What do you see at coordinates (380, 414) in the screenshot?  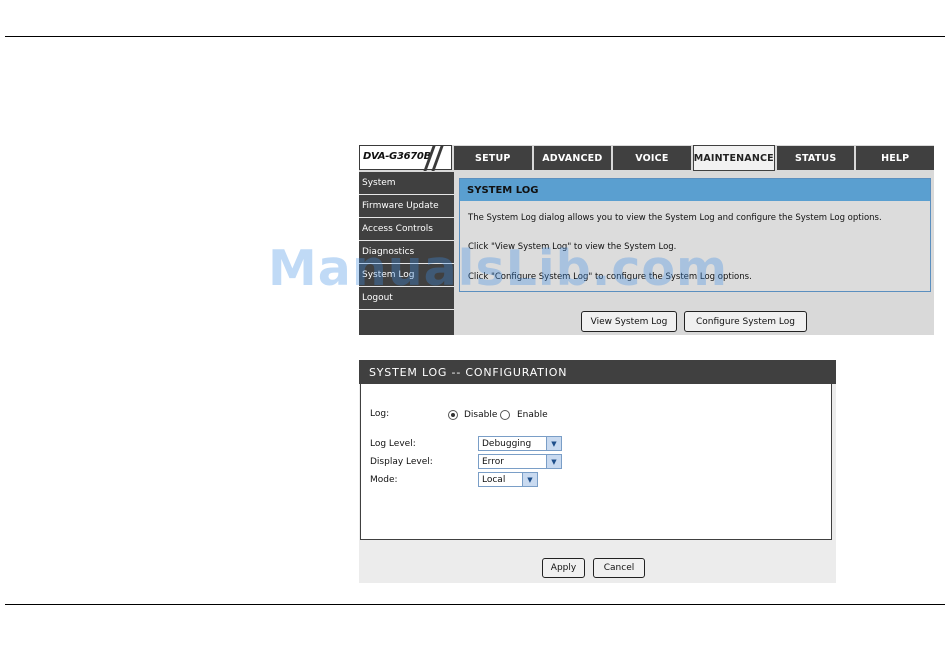 I see `log-label: Log:` at bounding box center [380, 414].